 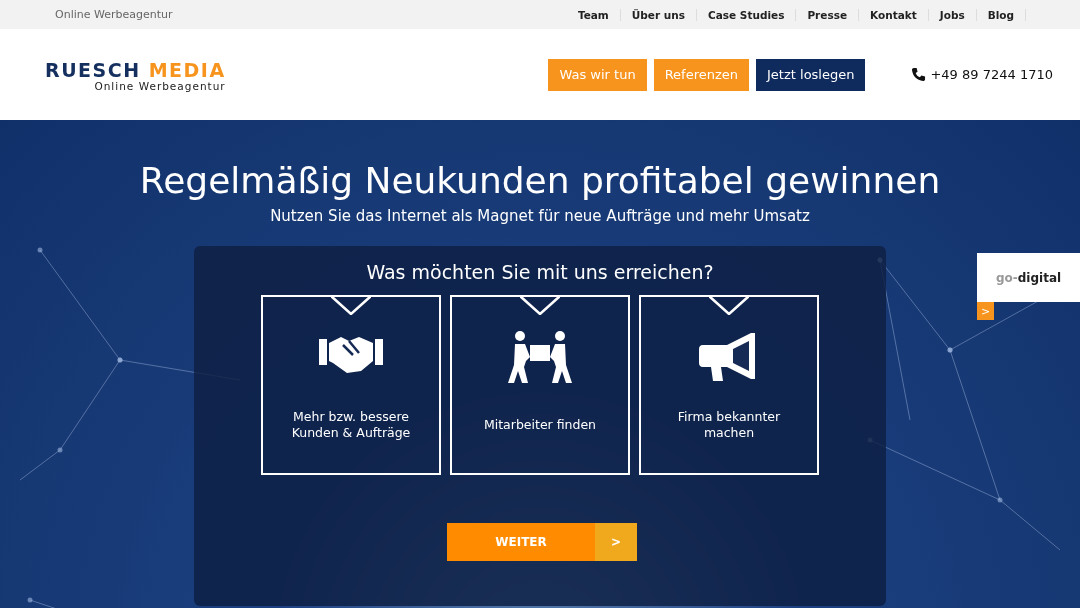 What do you see at coordinates (919, 74) in the screenshot?
I see `phone-icon` at bounding box center [919, 74].